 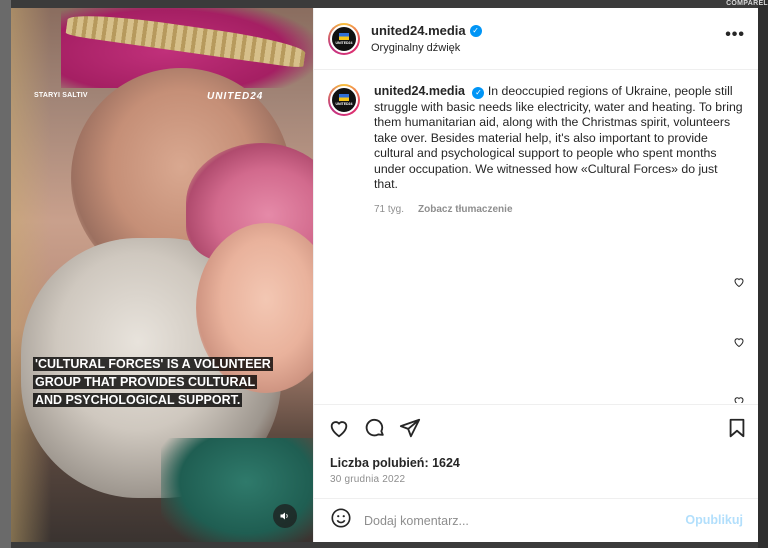 I want to click on like-button, so click(x=339, y=428).